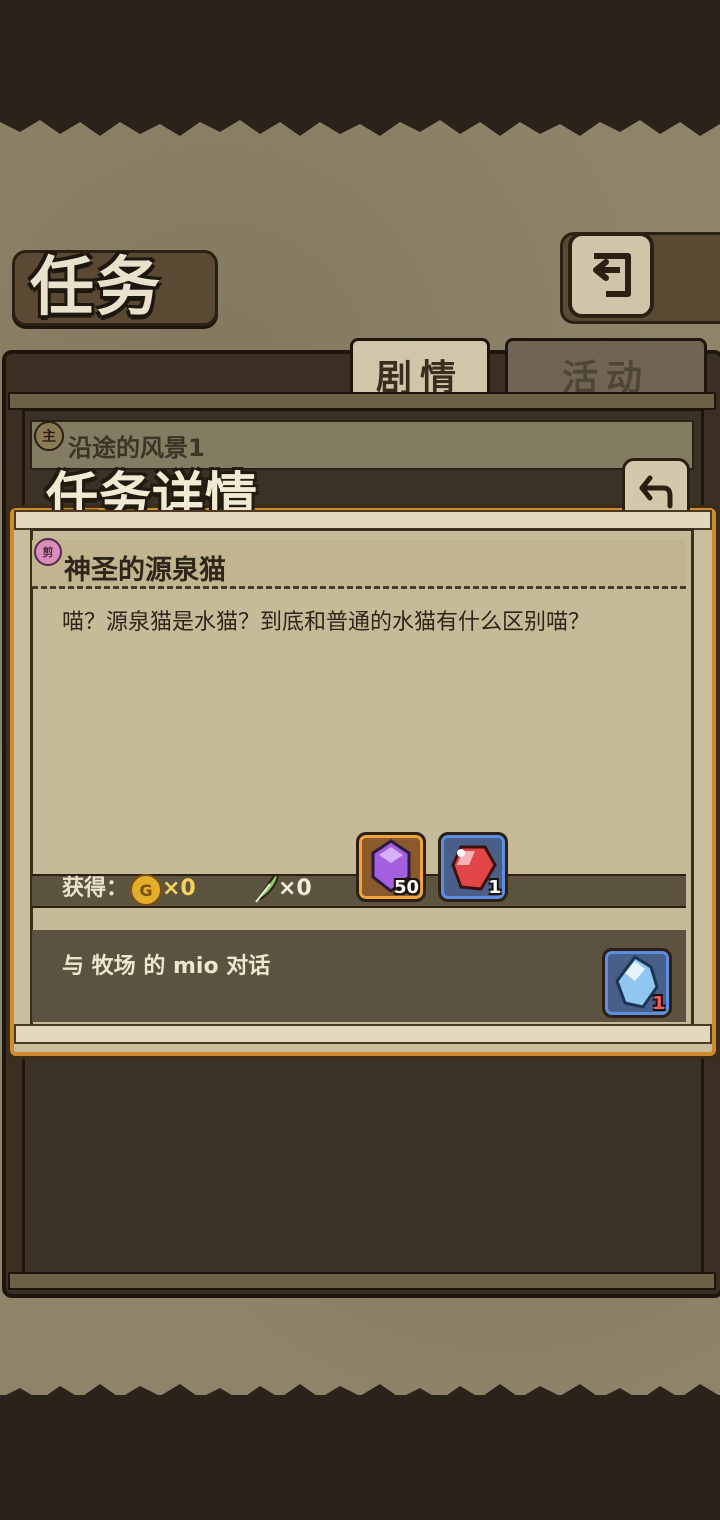 This screenshot has width=720, height=1520. What do you see at coordinates (95, 888) in the screenshot?
I see `reward-label: 获得：` at bounding box center [95, 888].